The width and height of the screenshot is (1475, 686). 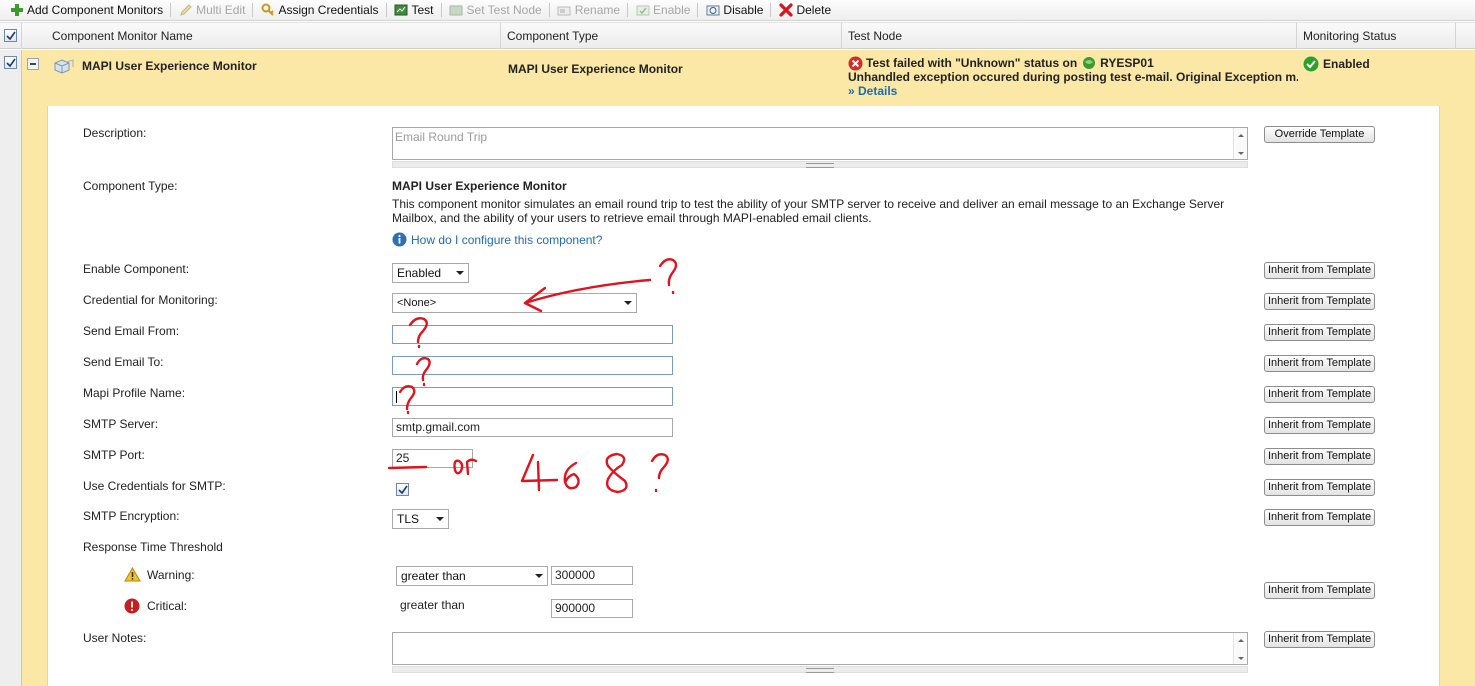 I want to click on select-all-checkbox, so click(x=10, y=35).